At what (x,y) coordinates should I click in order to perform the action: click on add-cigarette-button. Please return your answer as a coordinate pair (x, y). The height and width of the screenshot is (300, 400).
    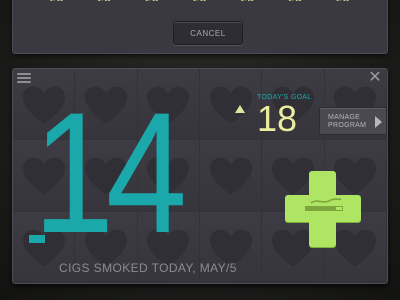
    Looking at the image, I should click on (323, 209).